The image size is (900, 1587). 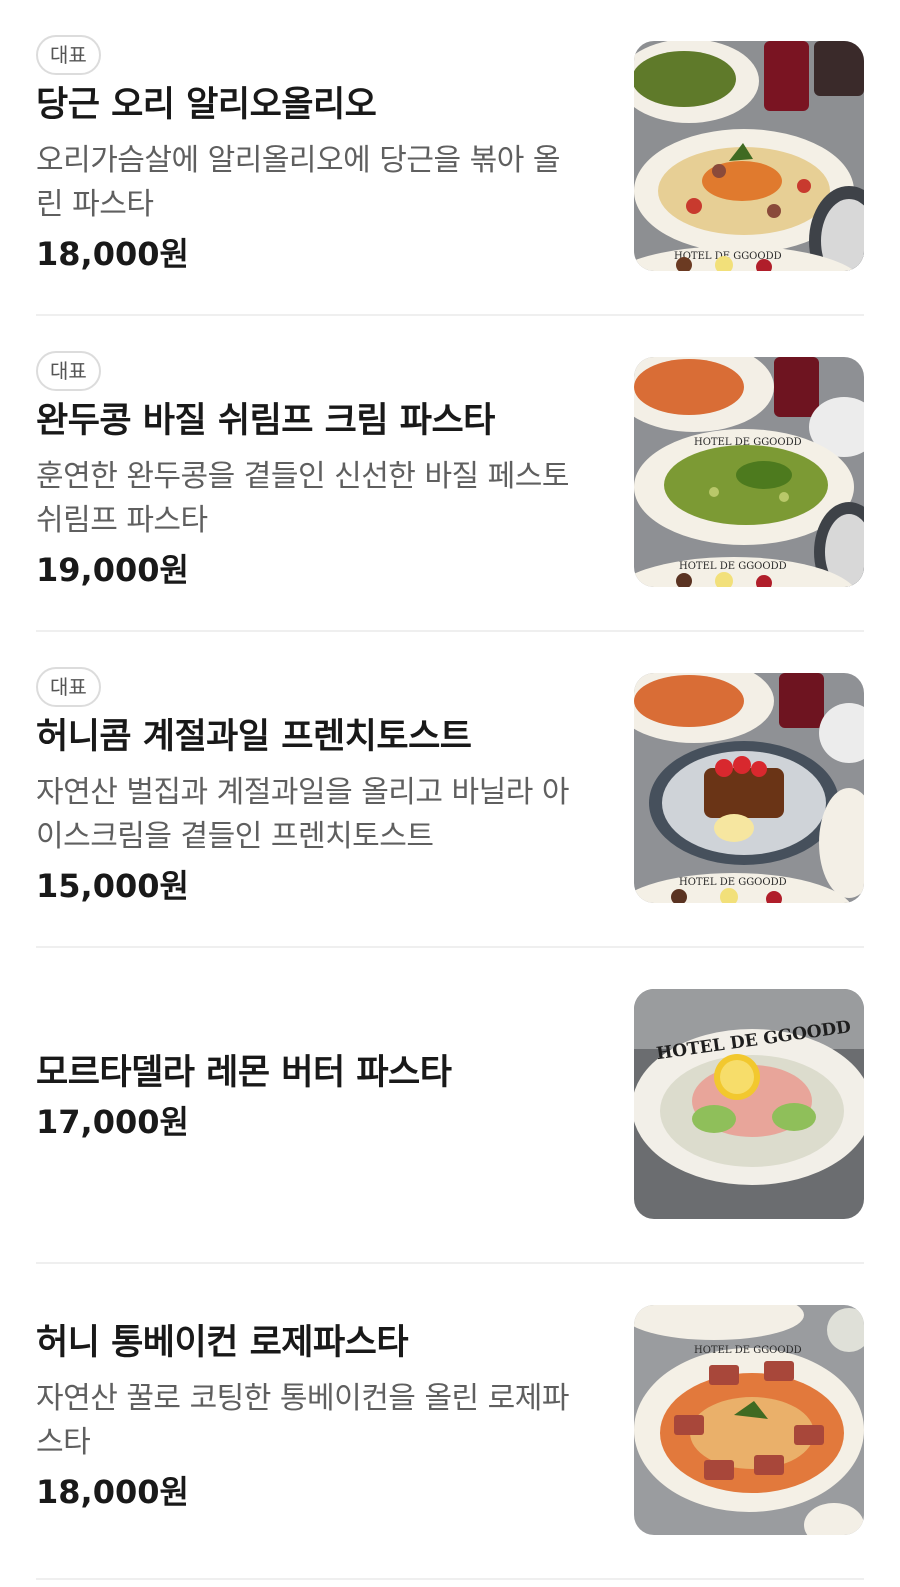 What do you see at coordinates (95, 204) in the screenshot?
I see `menu-item-desc-line2: 린 파스타` at bounding box center [95, 204].